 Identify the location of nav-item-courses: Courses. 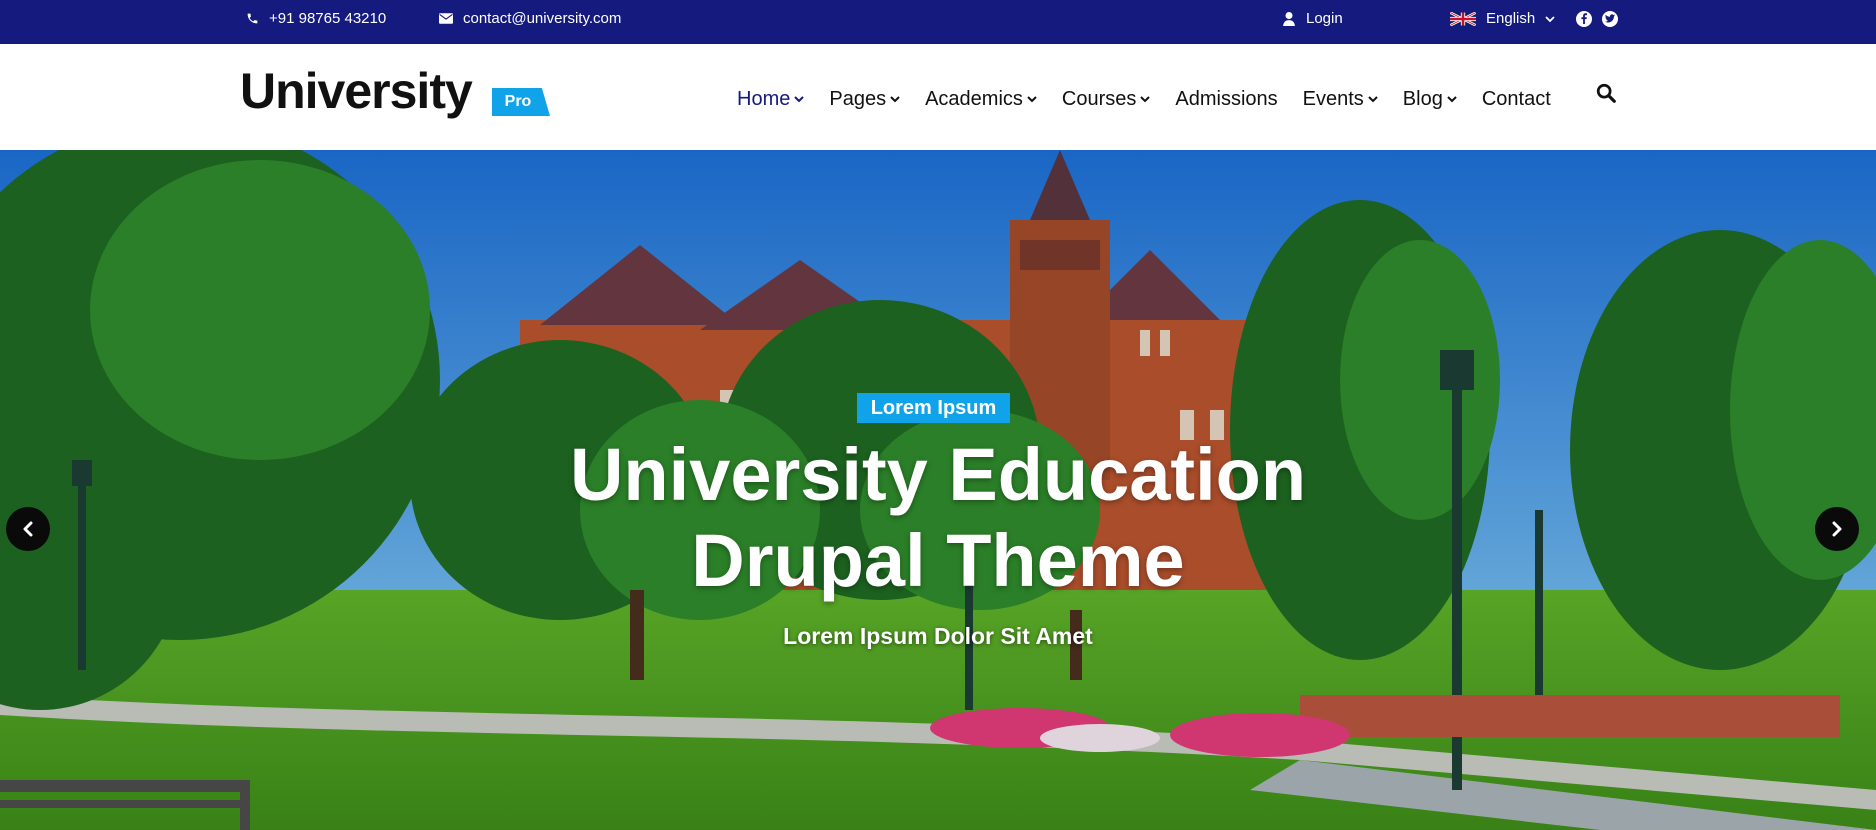
(1106, 99).